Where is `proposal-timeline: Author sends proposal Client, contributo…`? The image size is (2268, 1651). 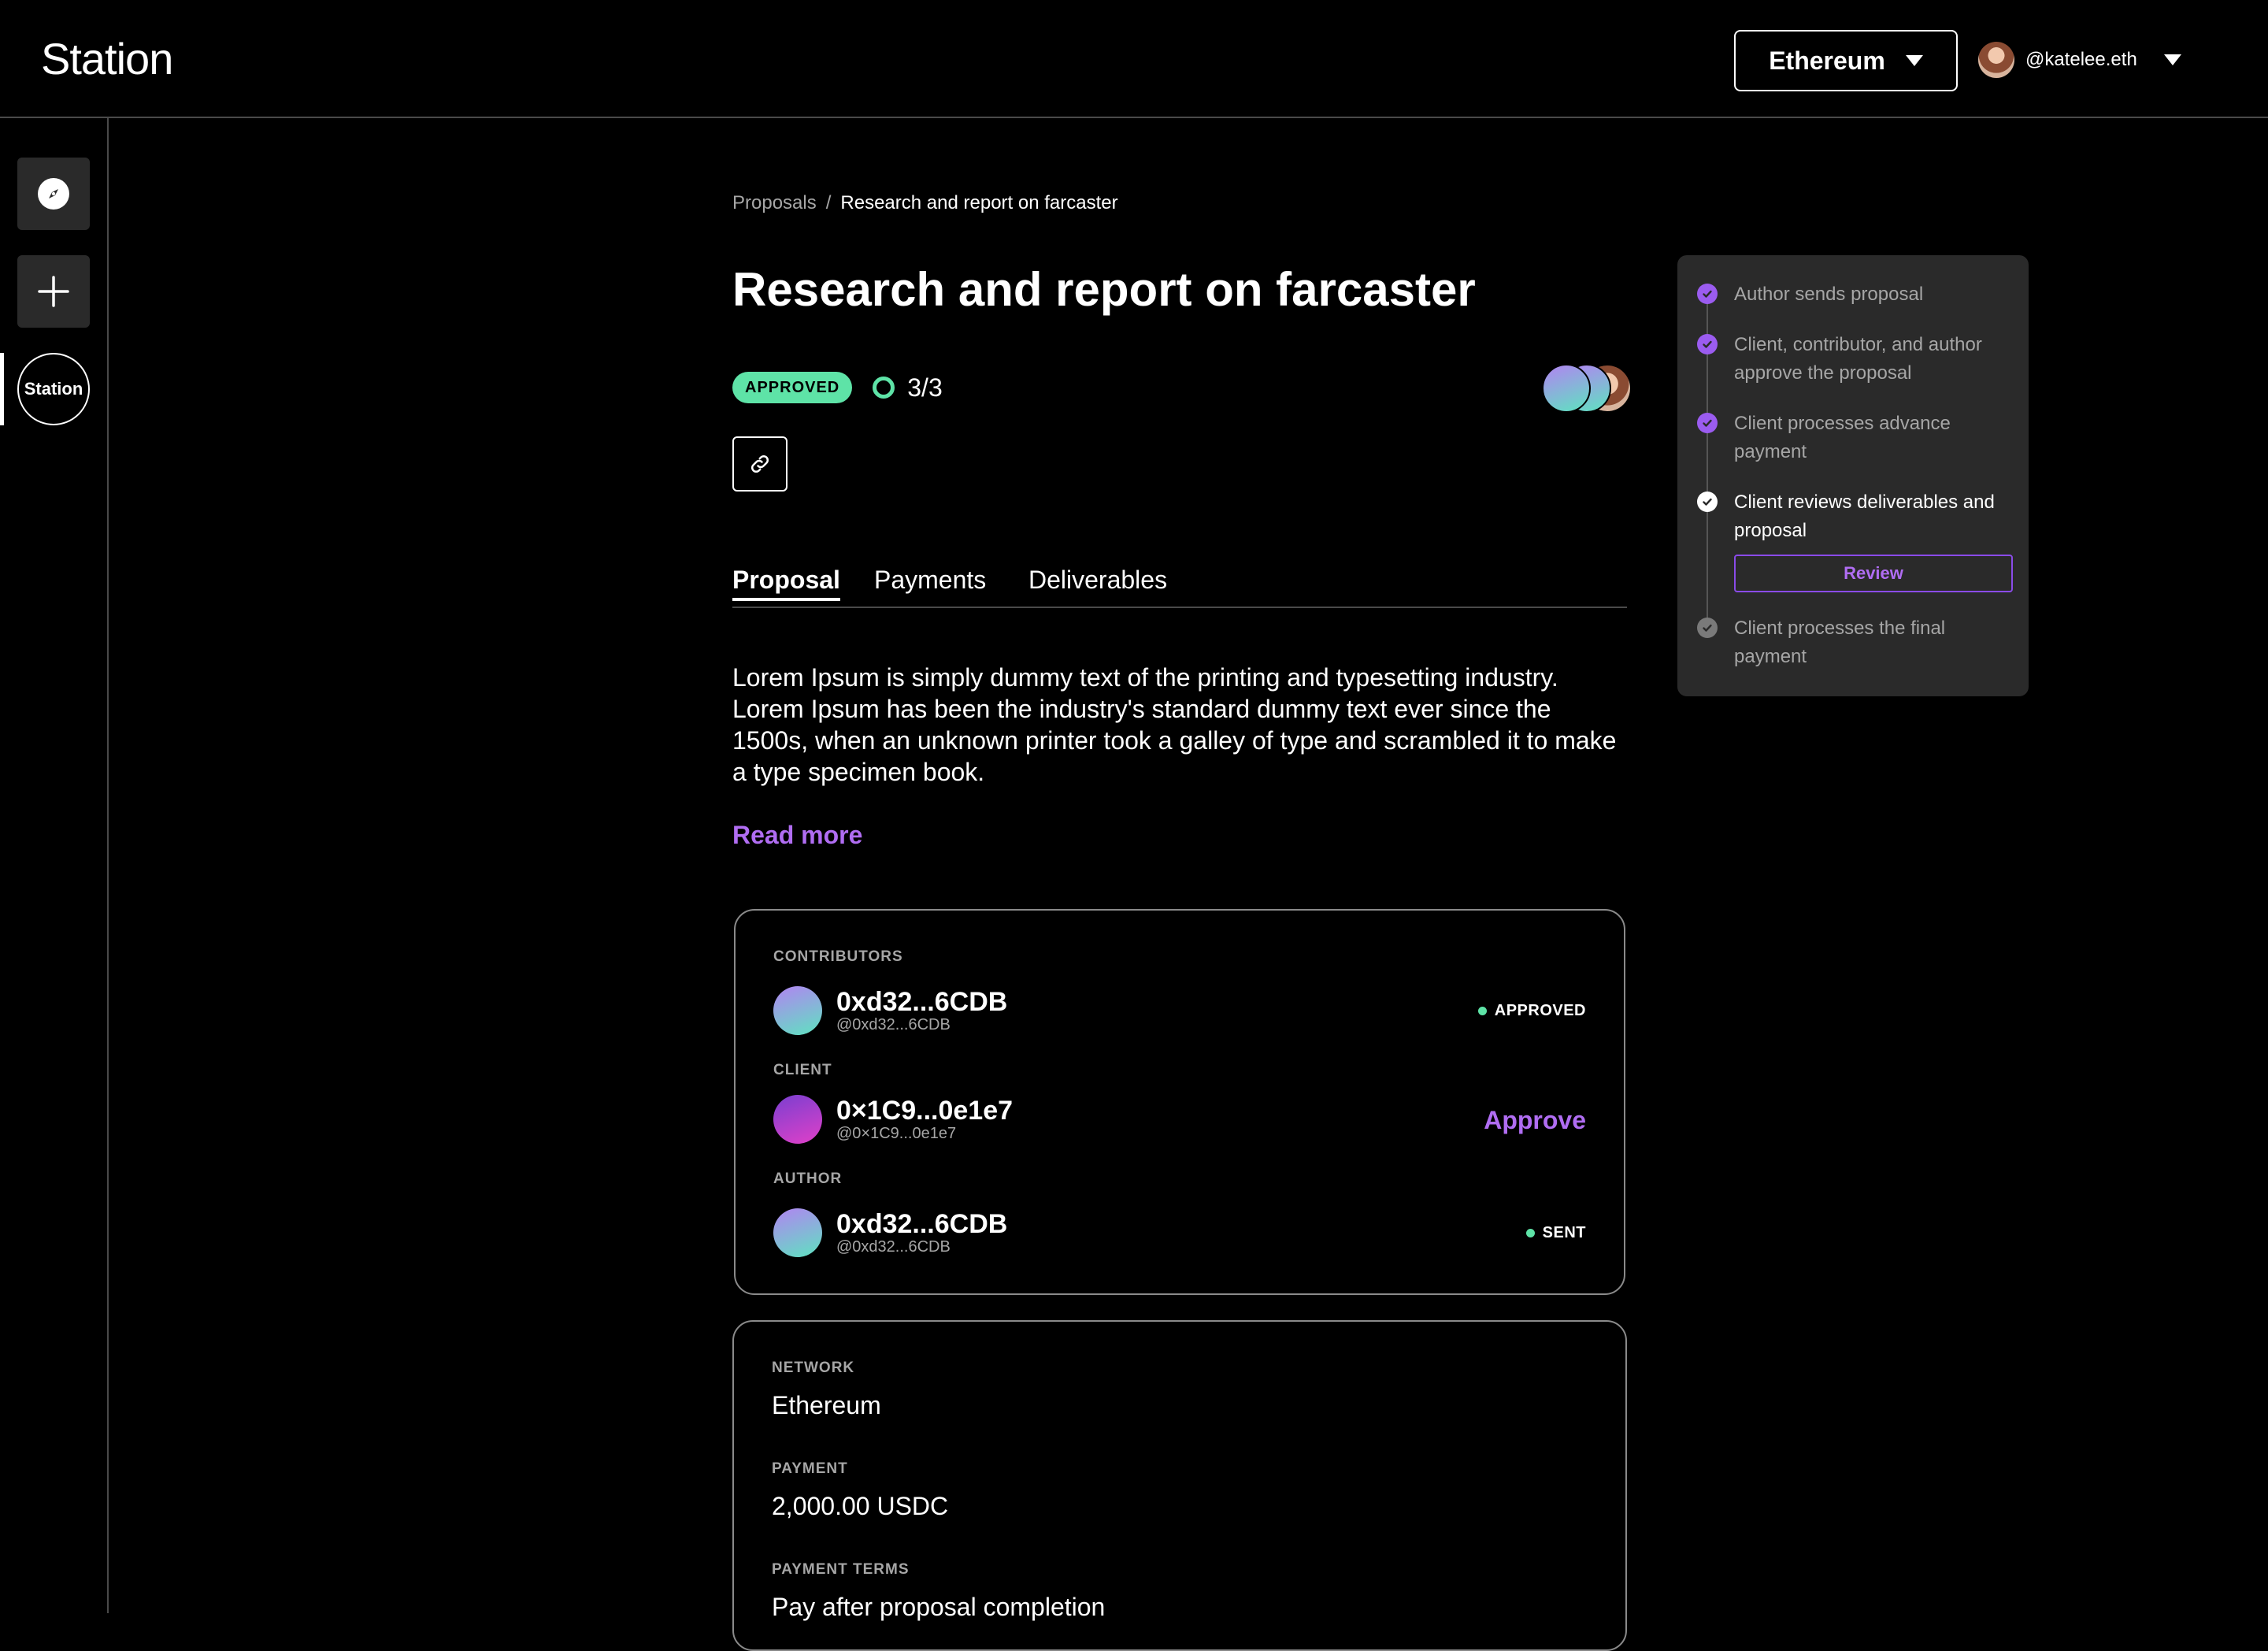
proposal-timeline: Author sends proposal Client, contributo… is located at coordinates (1853, 475).